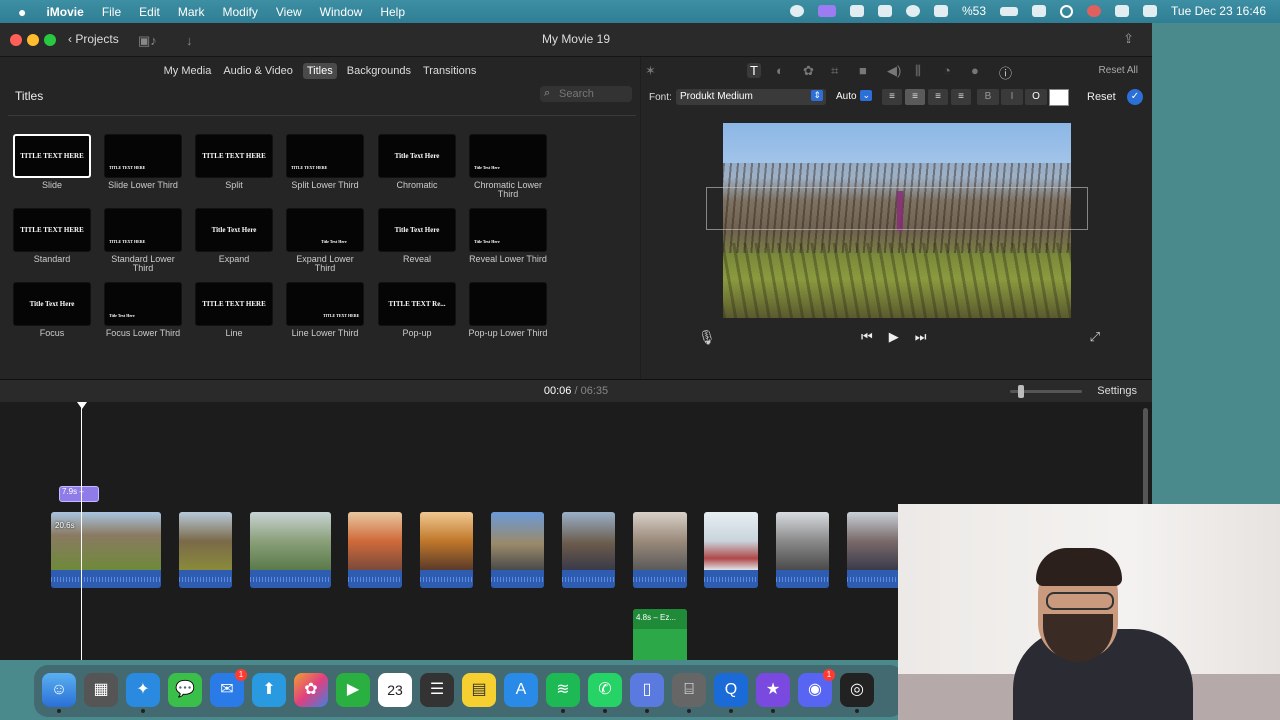 Image resolution: width=1280 pixels, height=720 pixels. What do you see at coordinates (586, 94) in the screenshot?
I see `search-field: ⌕ Search` at bounding box center [586, 94].